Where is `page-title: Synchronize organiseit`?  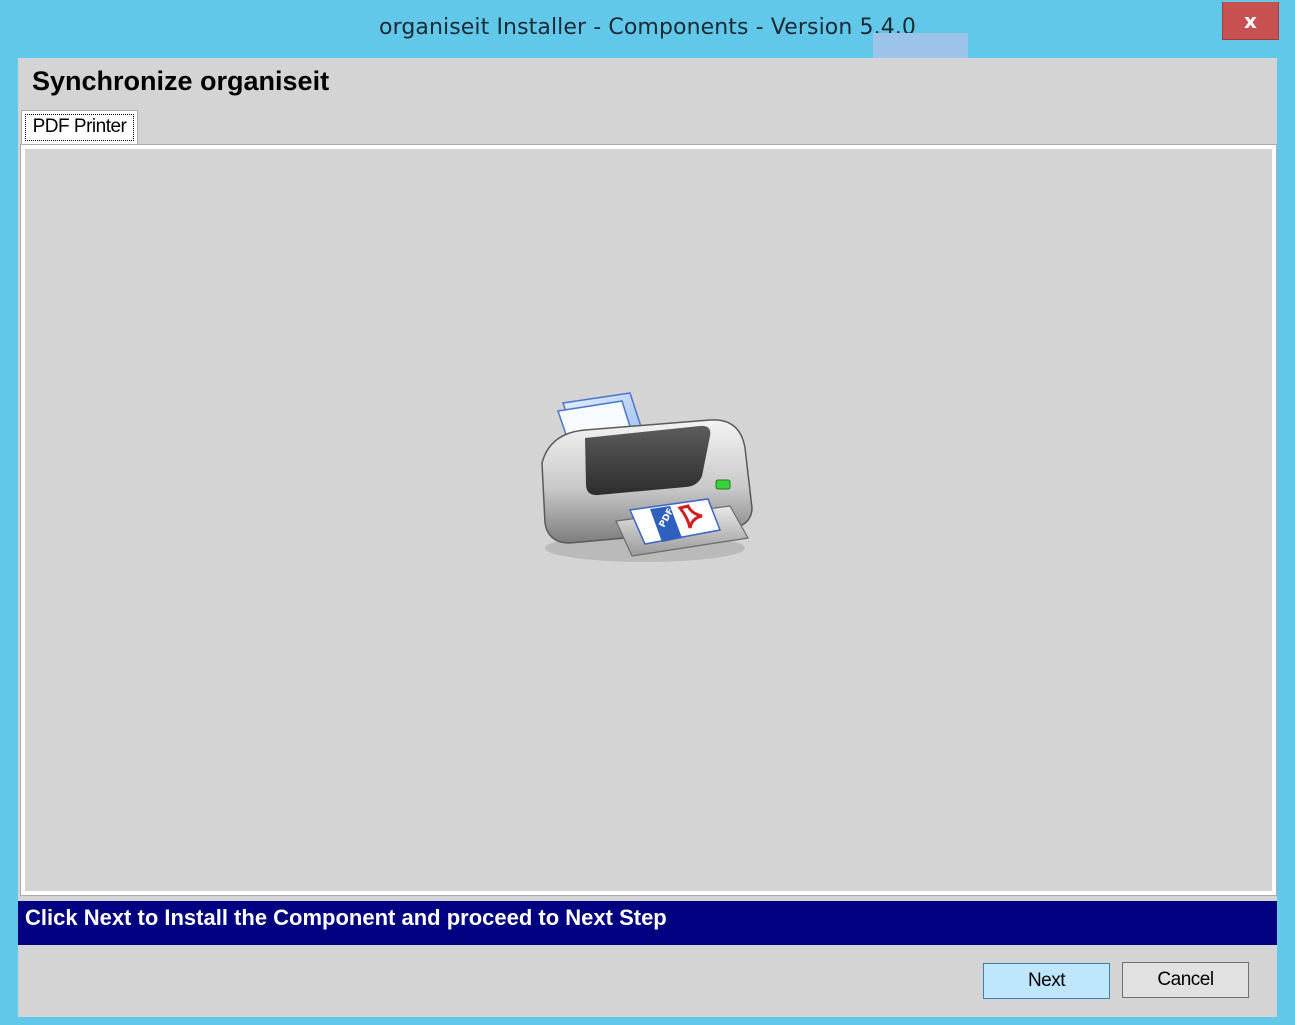
page-title: Synchronize organiseit is located at coordinates (181, 81).